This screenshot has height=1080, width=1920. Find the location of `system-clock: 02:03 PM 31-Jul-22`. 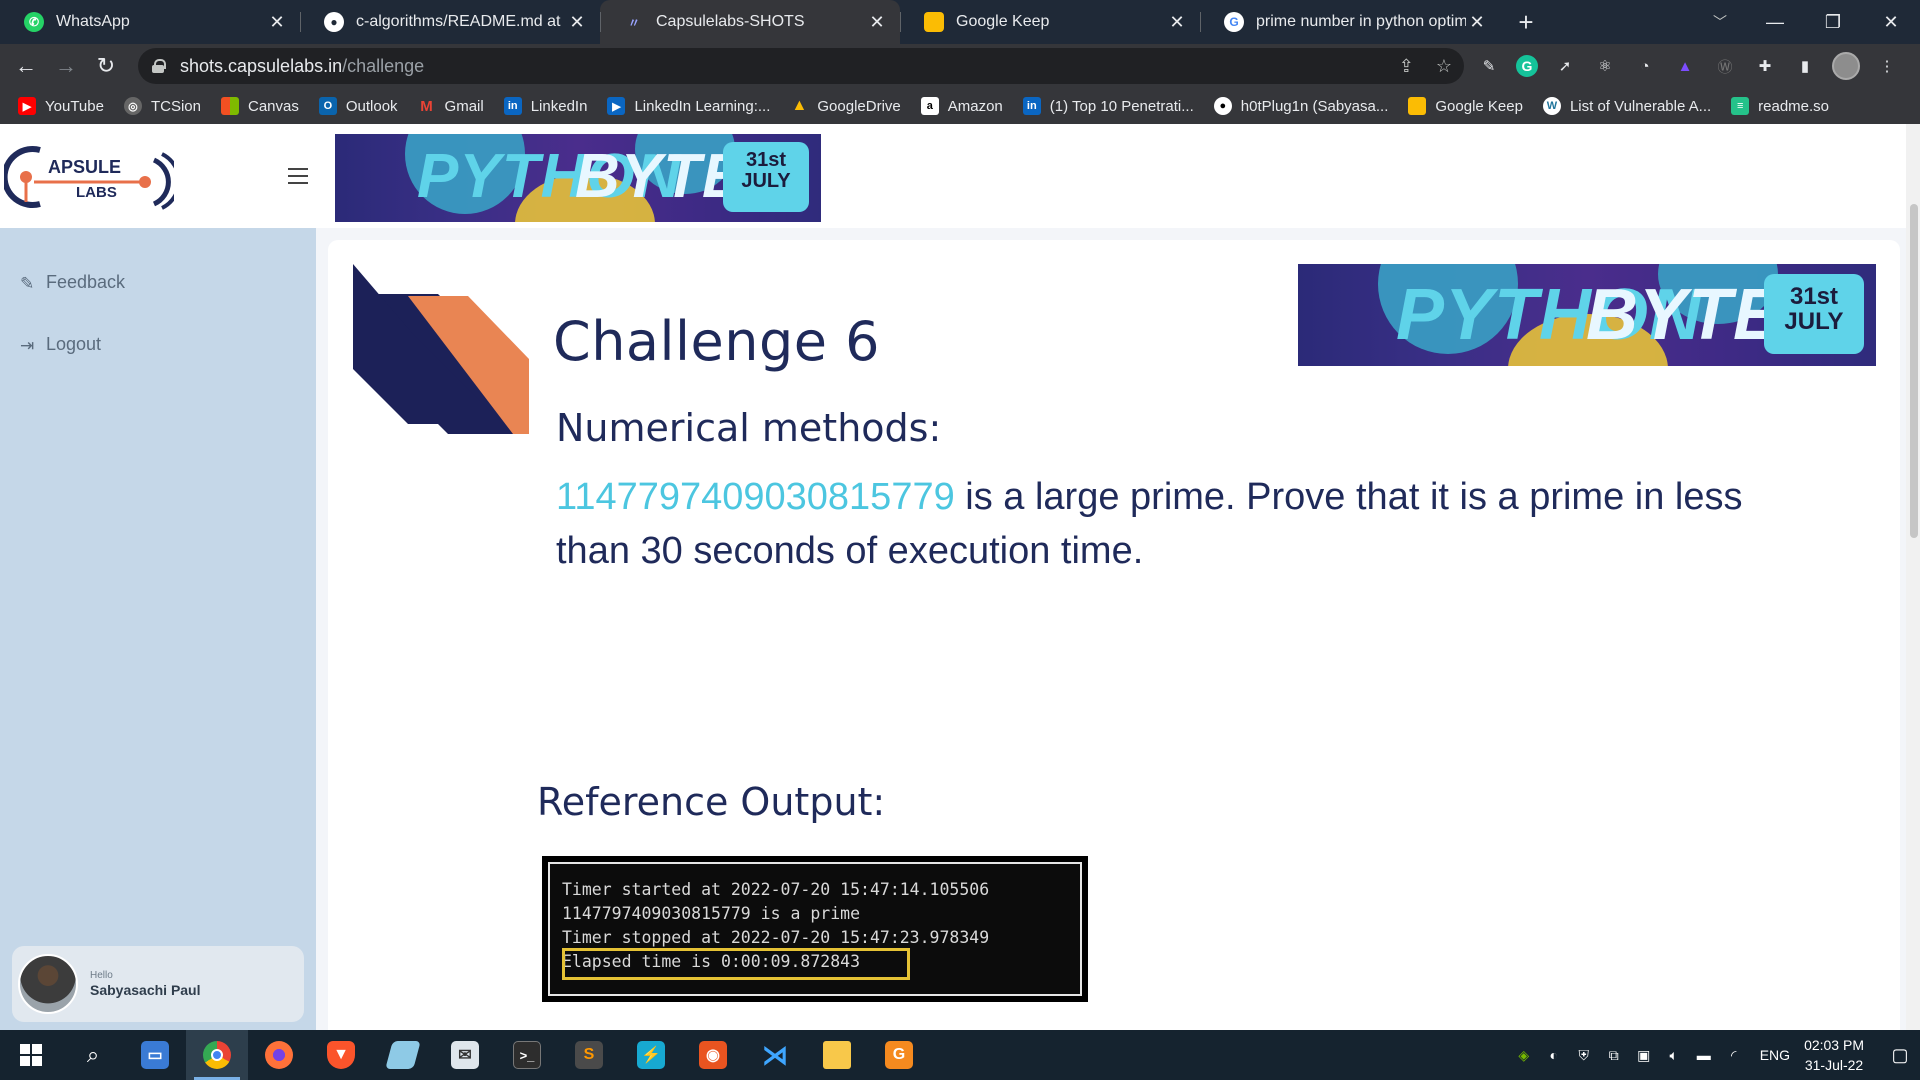

system-clock: 02:03 PM 31-Jul-22 is located at coordinates (1834, 1055).